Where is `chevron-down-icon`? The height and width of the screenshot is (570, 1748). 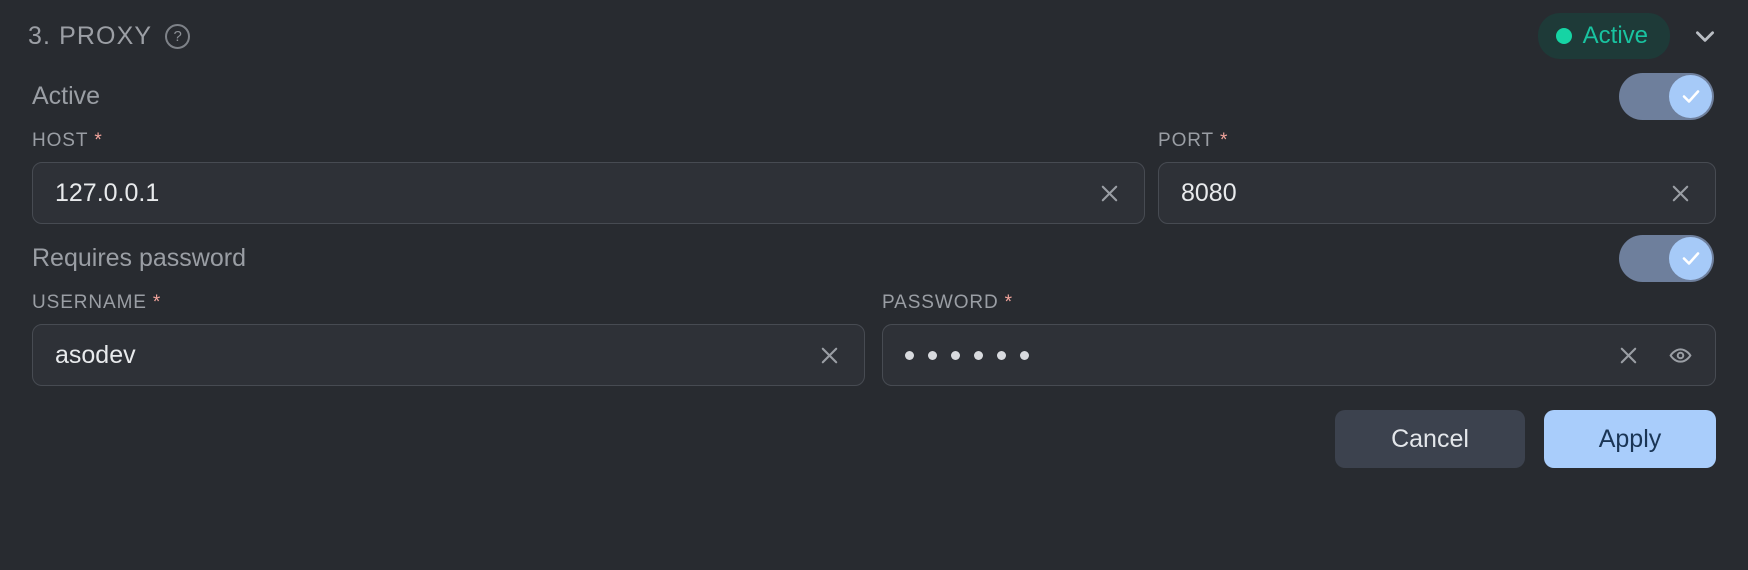
chevron-down-icon is located at coordinates (1705, 36).